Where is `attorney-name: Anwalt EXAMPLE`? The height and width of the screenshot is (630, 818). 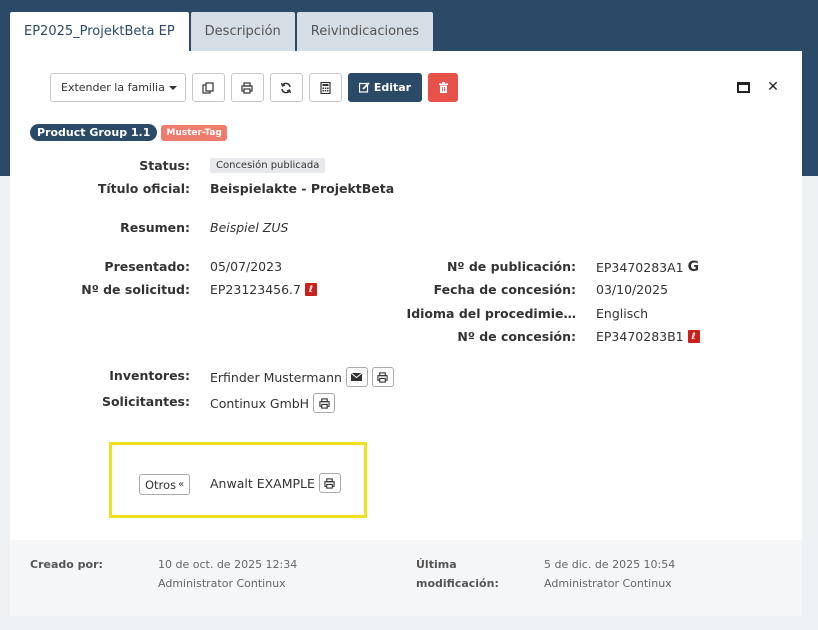
attorney-name: Anwalt EXAMPLE is located at coordinates (262, 483).